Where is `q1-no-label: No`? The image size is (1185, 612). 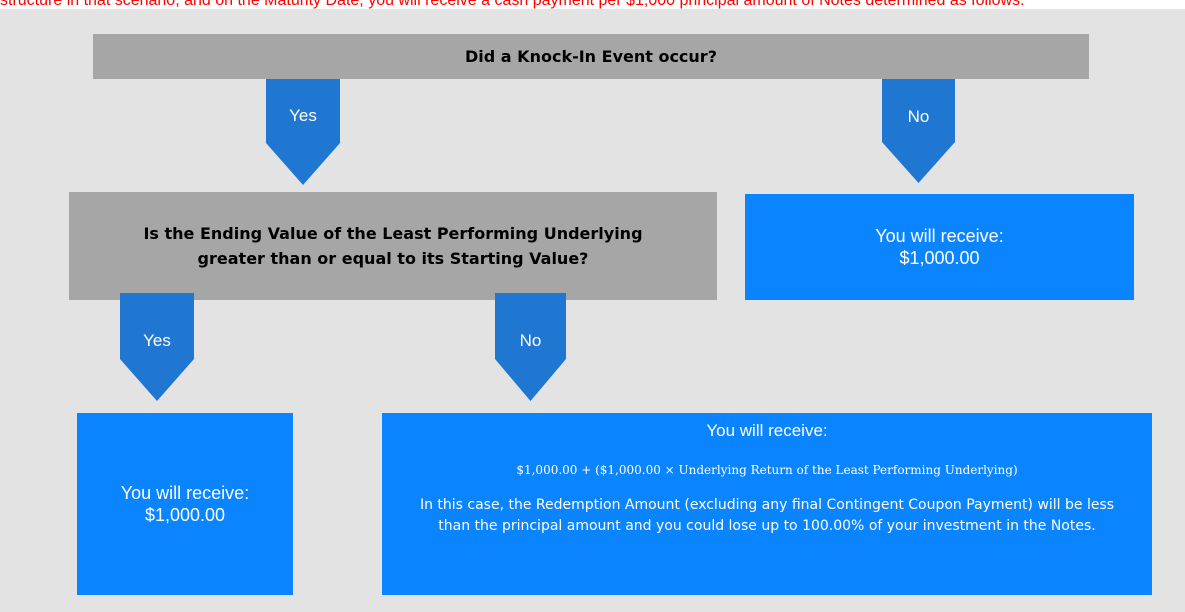
q1-no-label: No is located at coordinates (918, 116).